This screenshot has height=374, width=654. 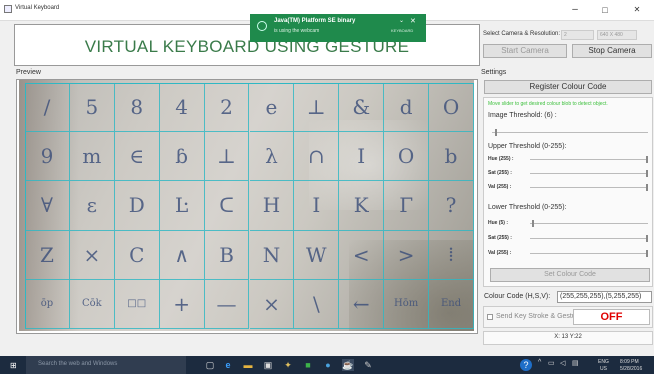 What do you see at coordinates (272, 108) in the screenshot?
I see `virtual-key: e` at bounding box center [272, 108].